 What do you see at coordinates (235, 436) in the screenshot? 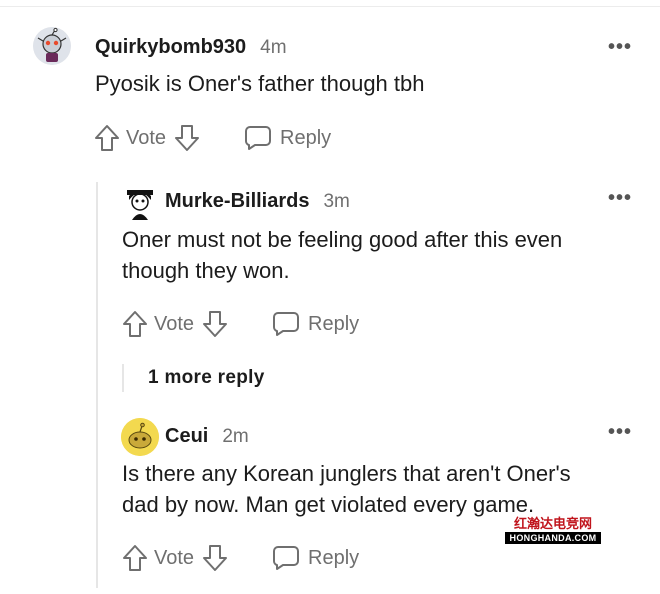
I see `timestamp: 2m` at bounding box center [235, 436].